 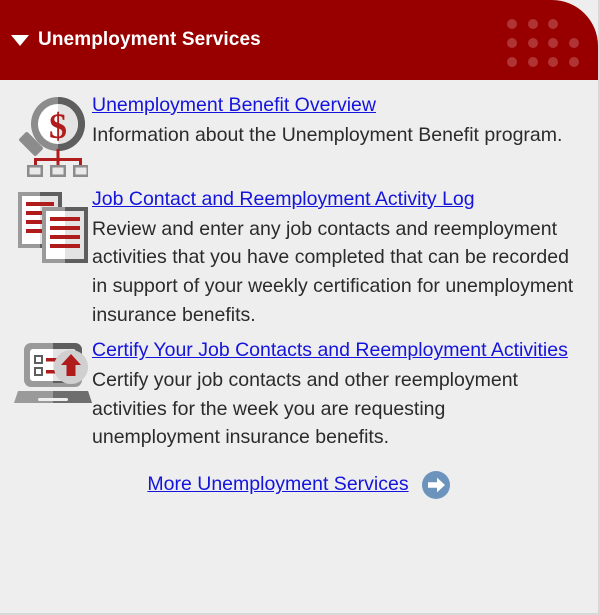 What do you see at coordinates (20, 40) in the screenshot?
I see `caret-down-icon` at bounding box center [20, 40].